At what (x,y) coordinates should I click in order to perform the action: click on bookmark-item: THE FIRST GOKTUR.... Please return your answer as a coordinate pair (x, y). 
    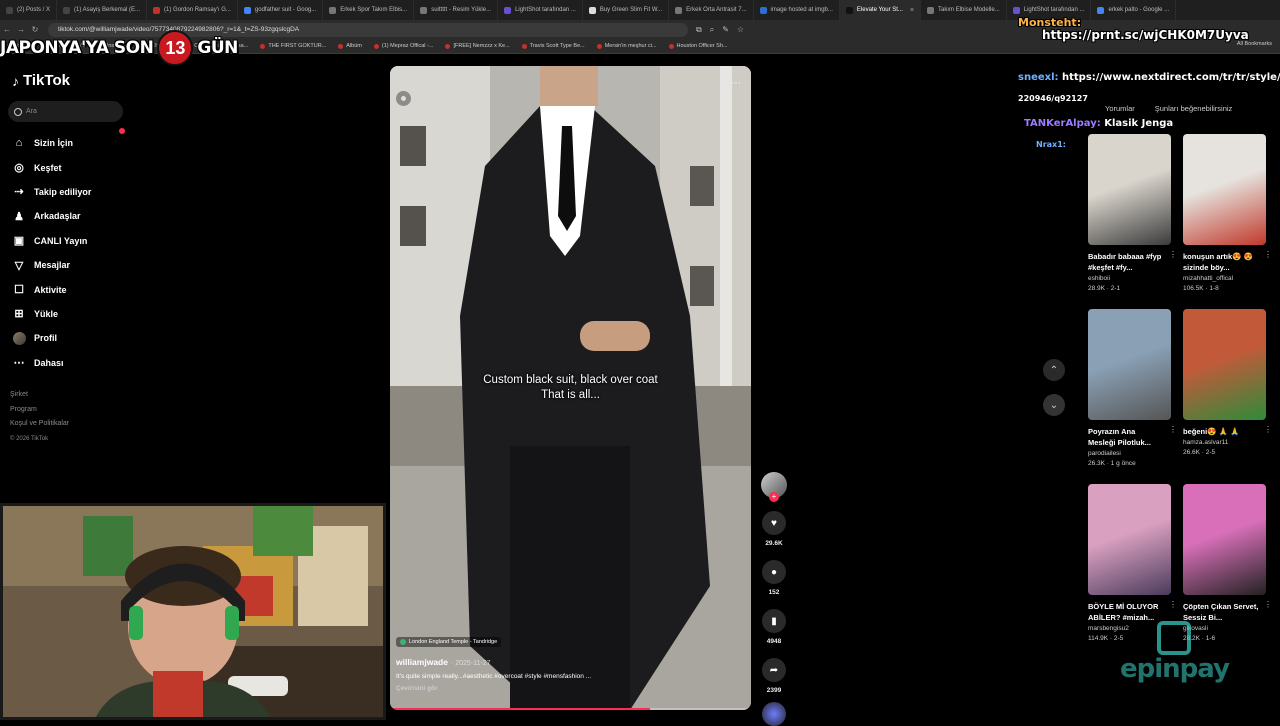
    Looking at the image, I should click on (293, 46).